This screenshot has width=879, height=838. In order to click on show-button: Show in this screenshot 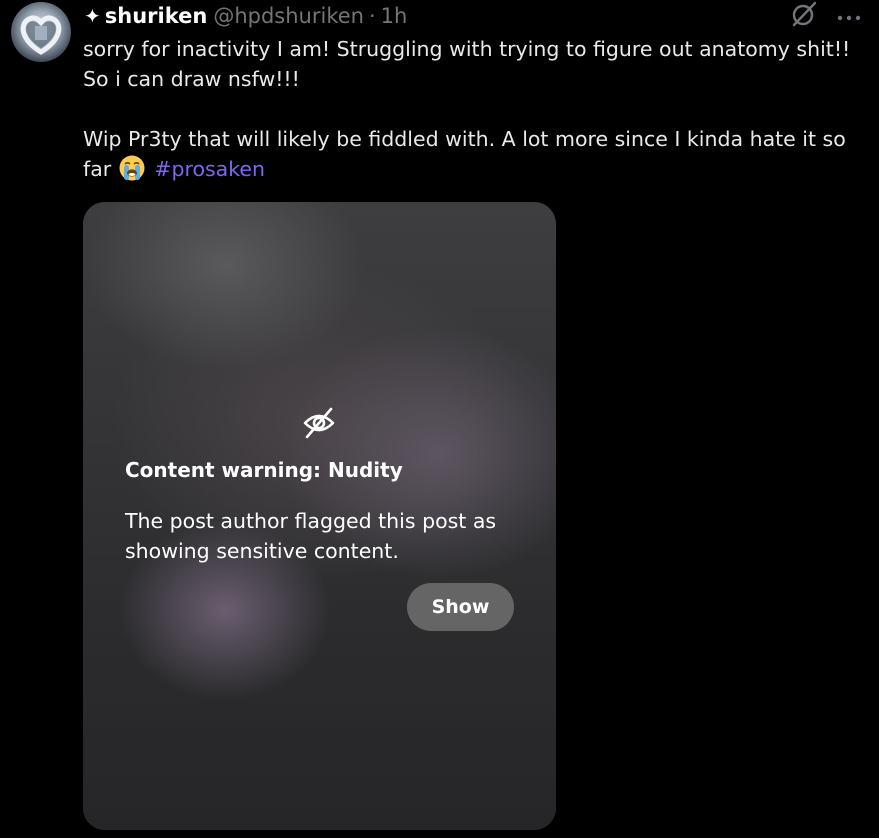, I will do `click(460, 607)`.